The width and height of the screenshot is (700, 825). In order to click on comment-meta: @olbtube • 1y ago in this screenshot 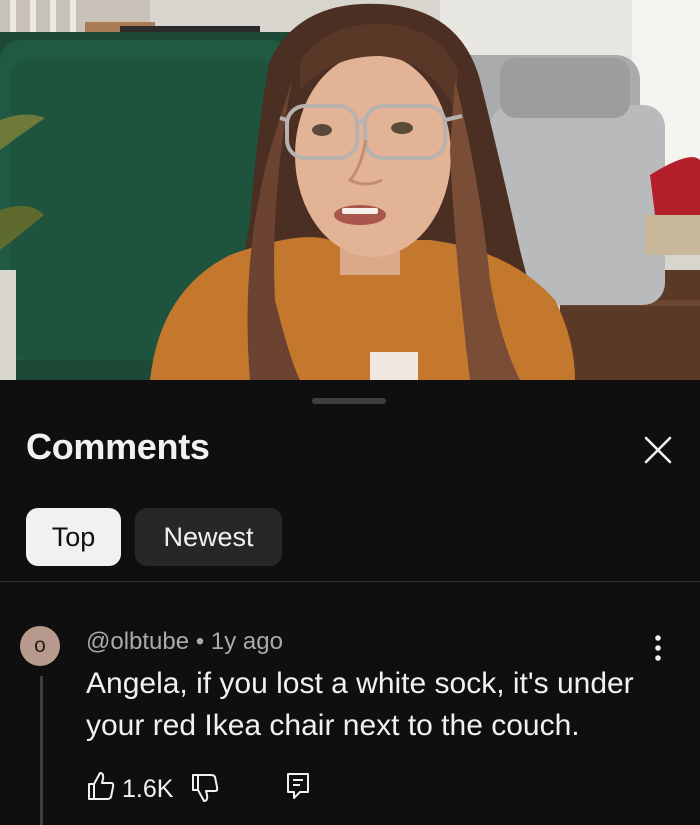, I will do `click(184, 642)`.